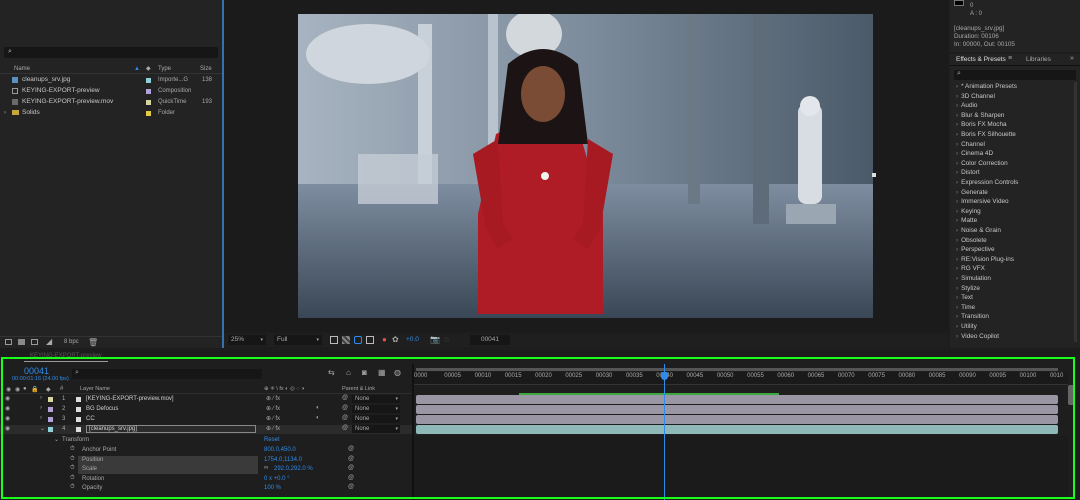  What do you see at coordinates (1011, 317) in the screenshot?
I see `effects-category: › Transition` at bounding box center [1011, 317].